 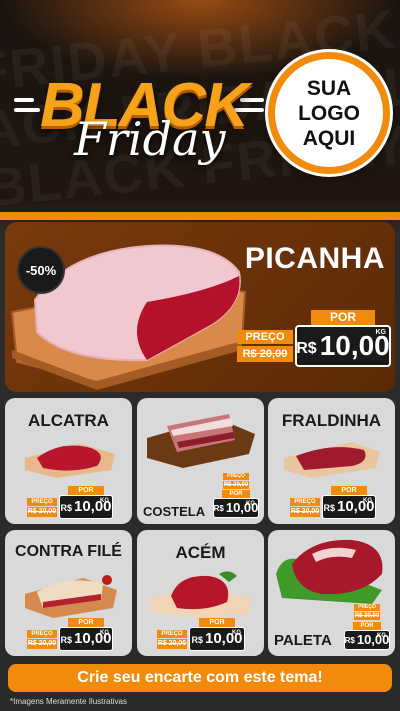 What do you see at coordinates (265, 354) in the screenshot?
I see `old-price-value: R$ 20,00` at bounding box center [265, 354].